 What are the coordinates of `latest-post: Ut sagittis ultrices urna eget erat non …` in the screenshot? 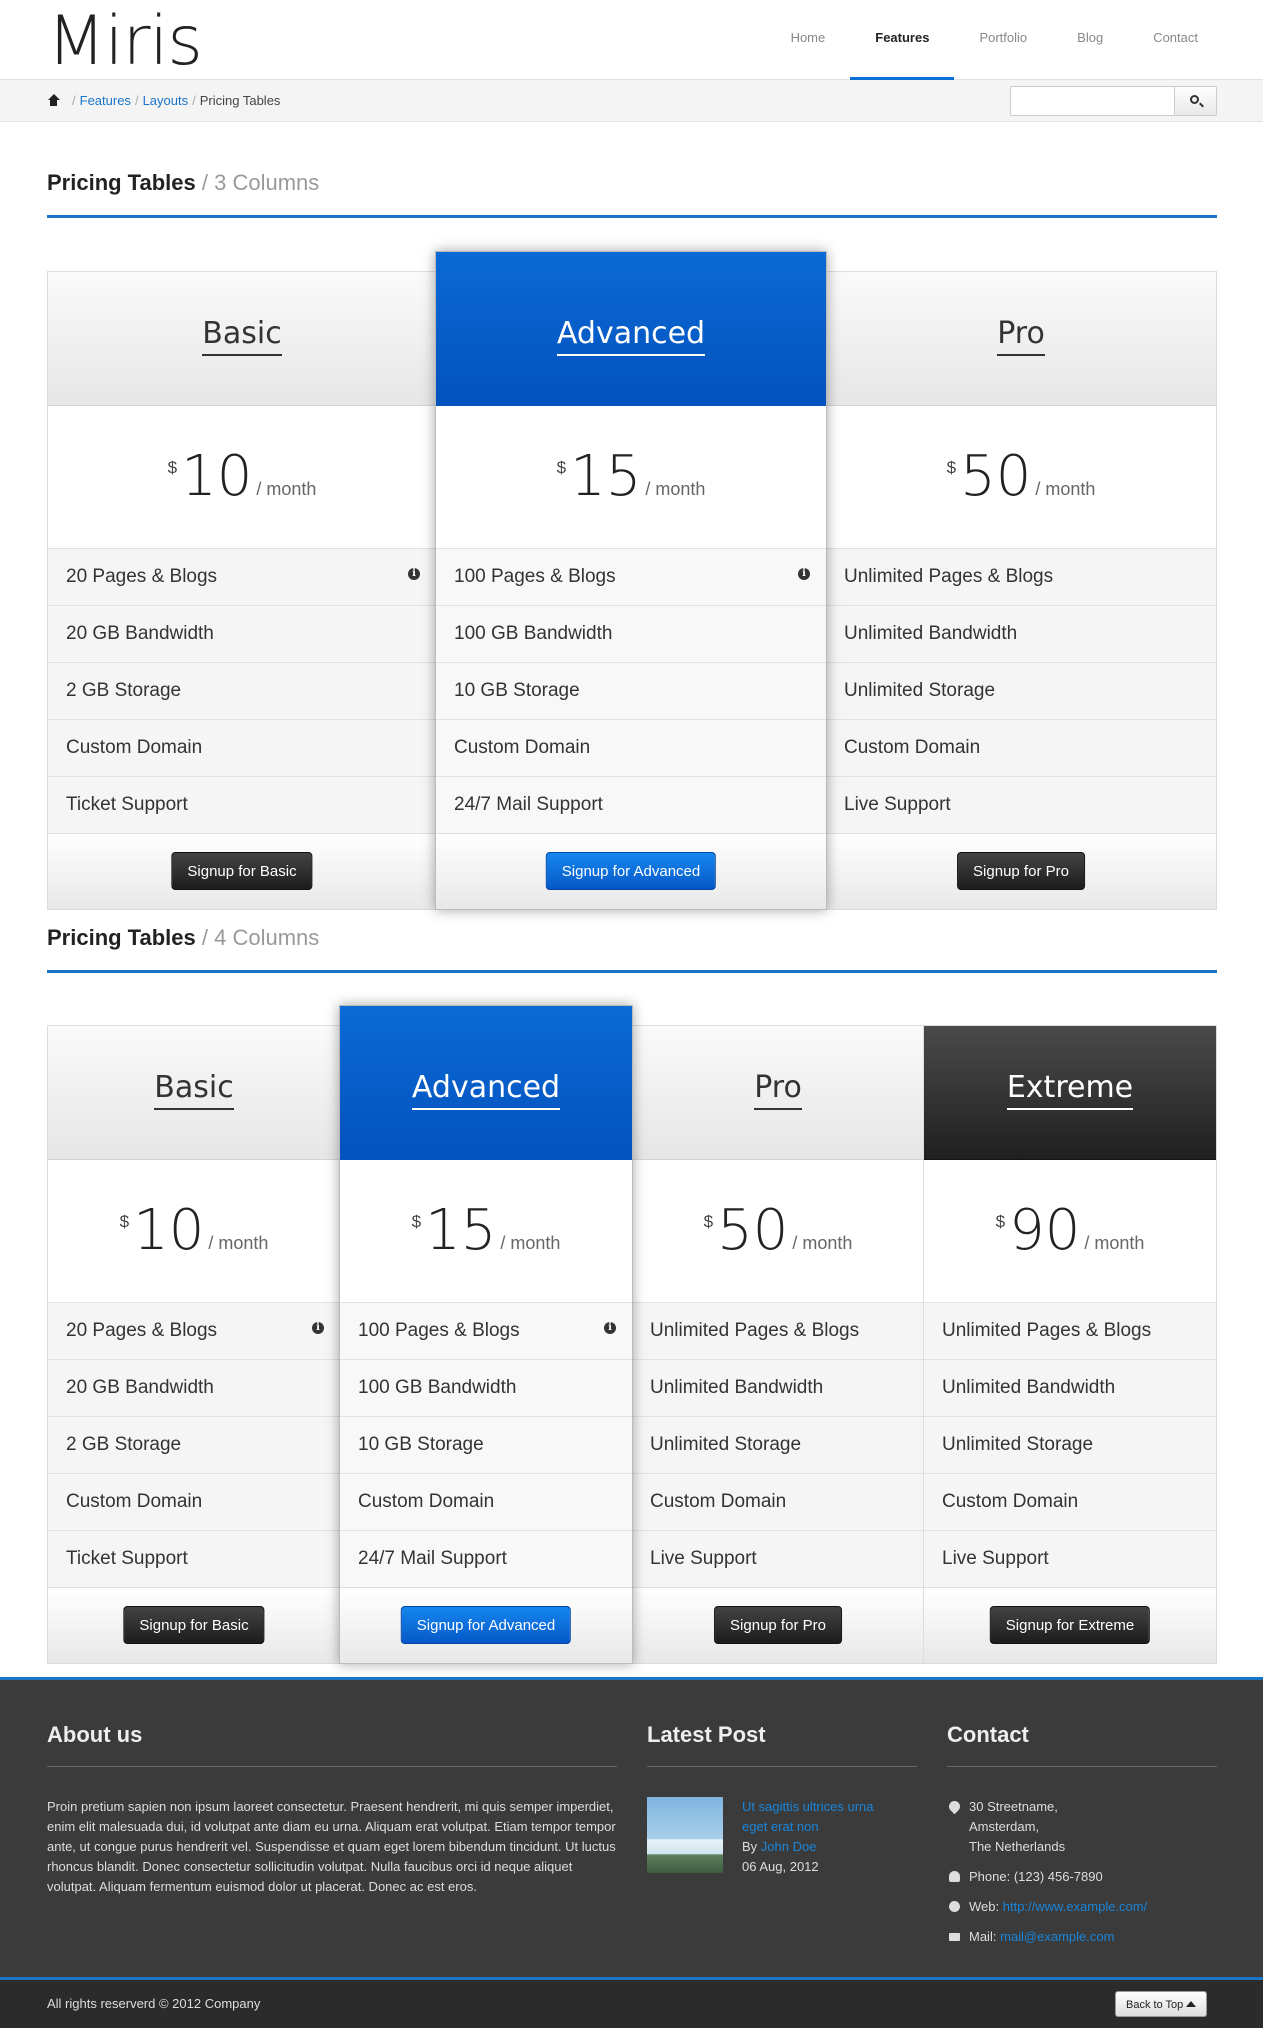 It's located at (782, 1837).